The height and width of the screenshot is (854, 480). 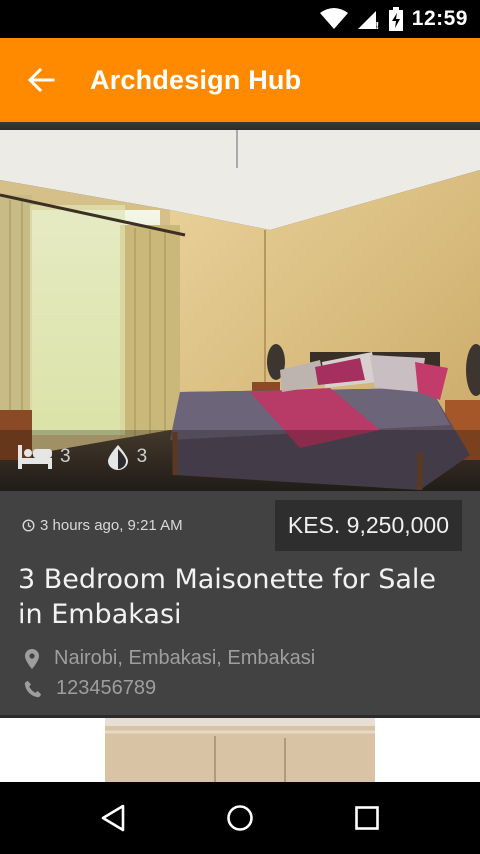 I want to click on bathrooms-count: 3, so click(x=142, y=456).